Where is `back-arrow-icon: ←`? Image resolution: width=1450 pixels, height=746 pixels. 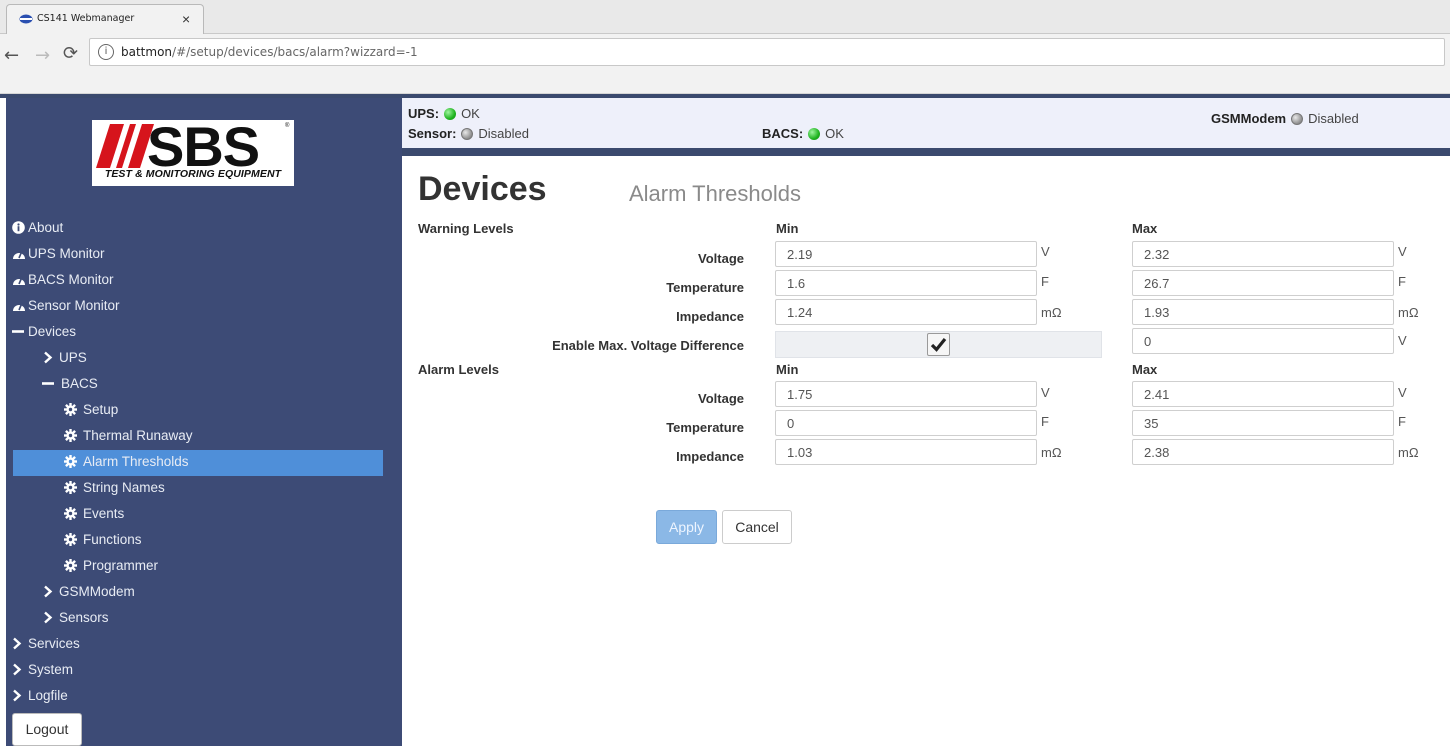 back-arrow-icon: ← is located at coordinates (11, 55).